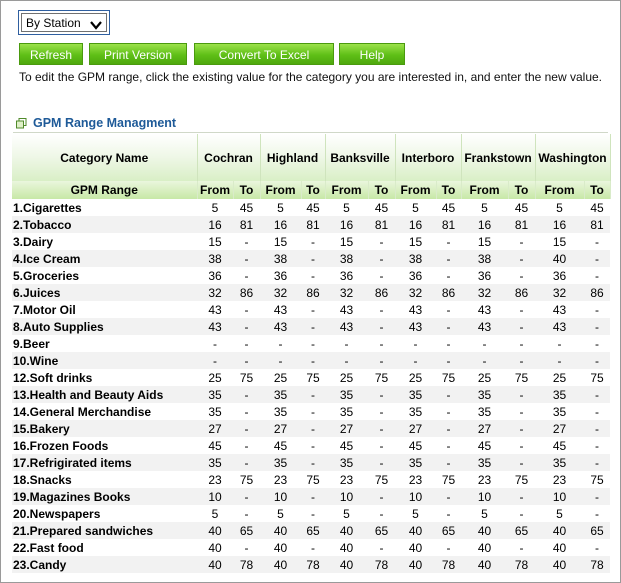 The height and width of the screenshot is (583, 621). I want to click on gpm-from-value: 25, so click(484, 377).